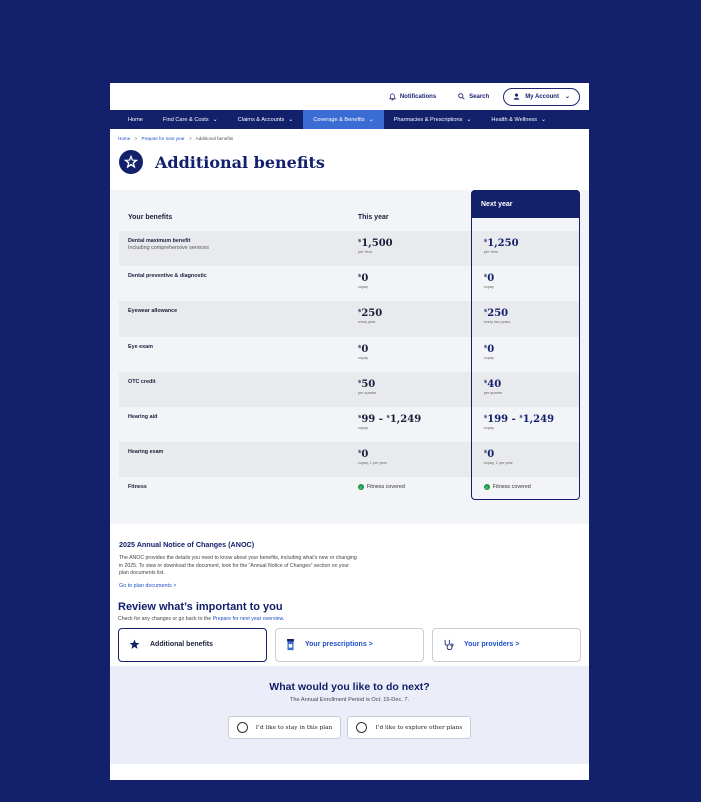 This screenshot has width=701, height=802. What do you see at coordinates (163, 138) in the screenshot?
I see `breadcrumb-prepare: Prepare for next year` at bounding box center [163, 138].